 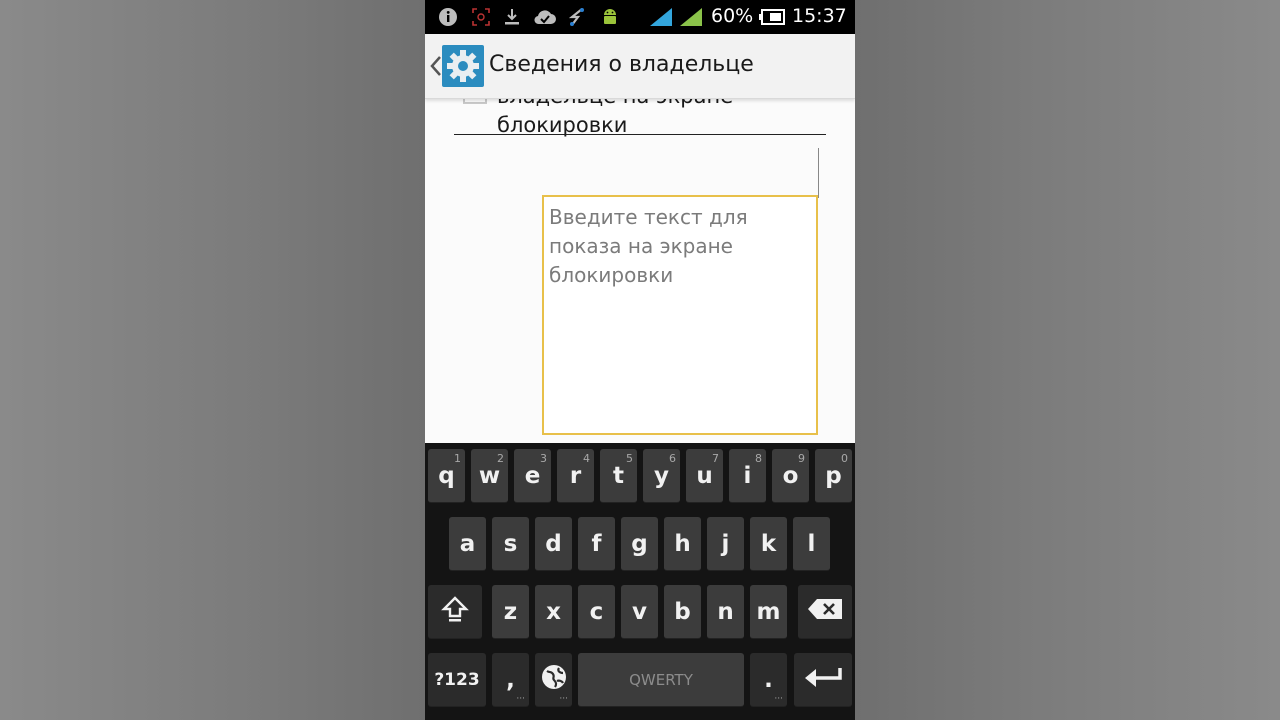 I want to click on clock: 15:37, so click(x=819, y=16).